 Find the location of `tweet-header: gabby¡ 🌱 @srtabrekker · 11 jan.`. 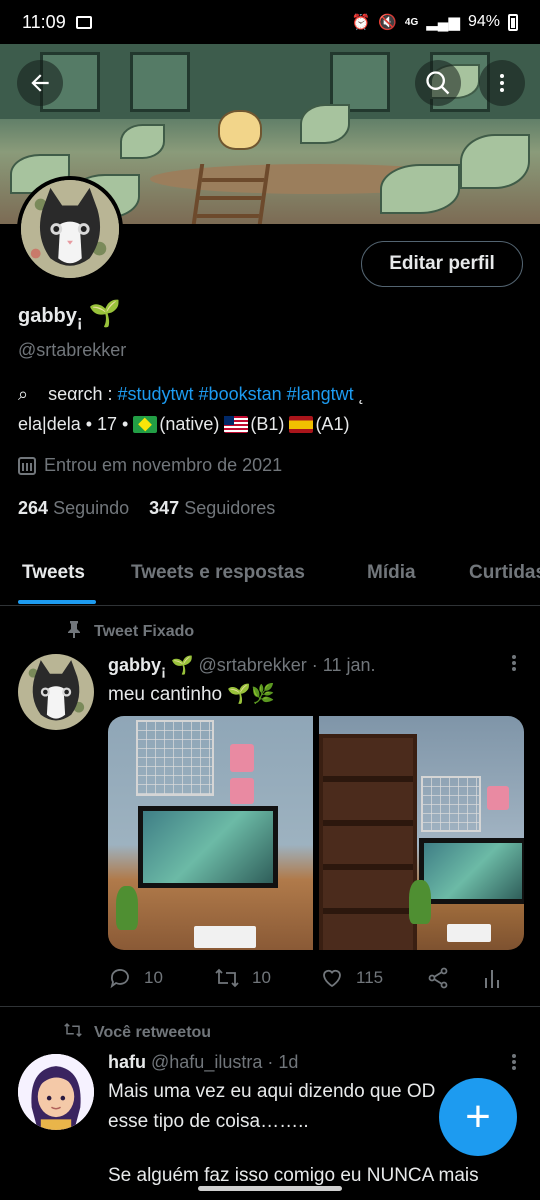

tweet-header: gabby¡ 🌱 @srtabrekker · 11 jan. is located at coordinates (242, 667).